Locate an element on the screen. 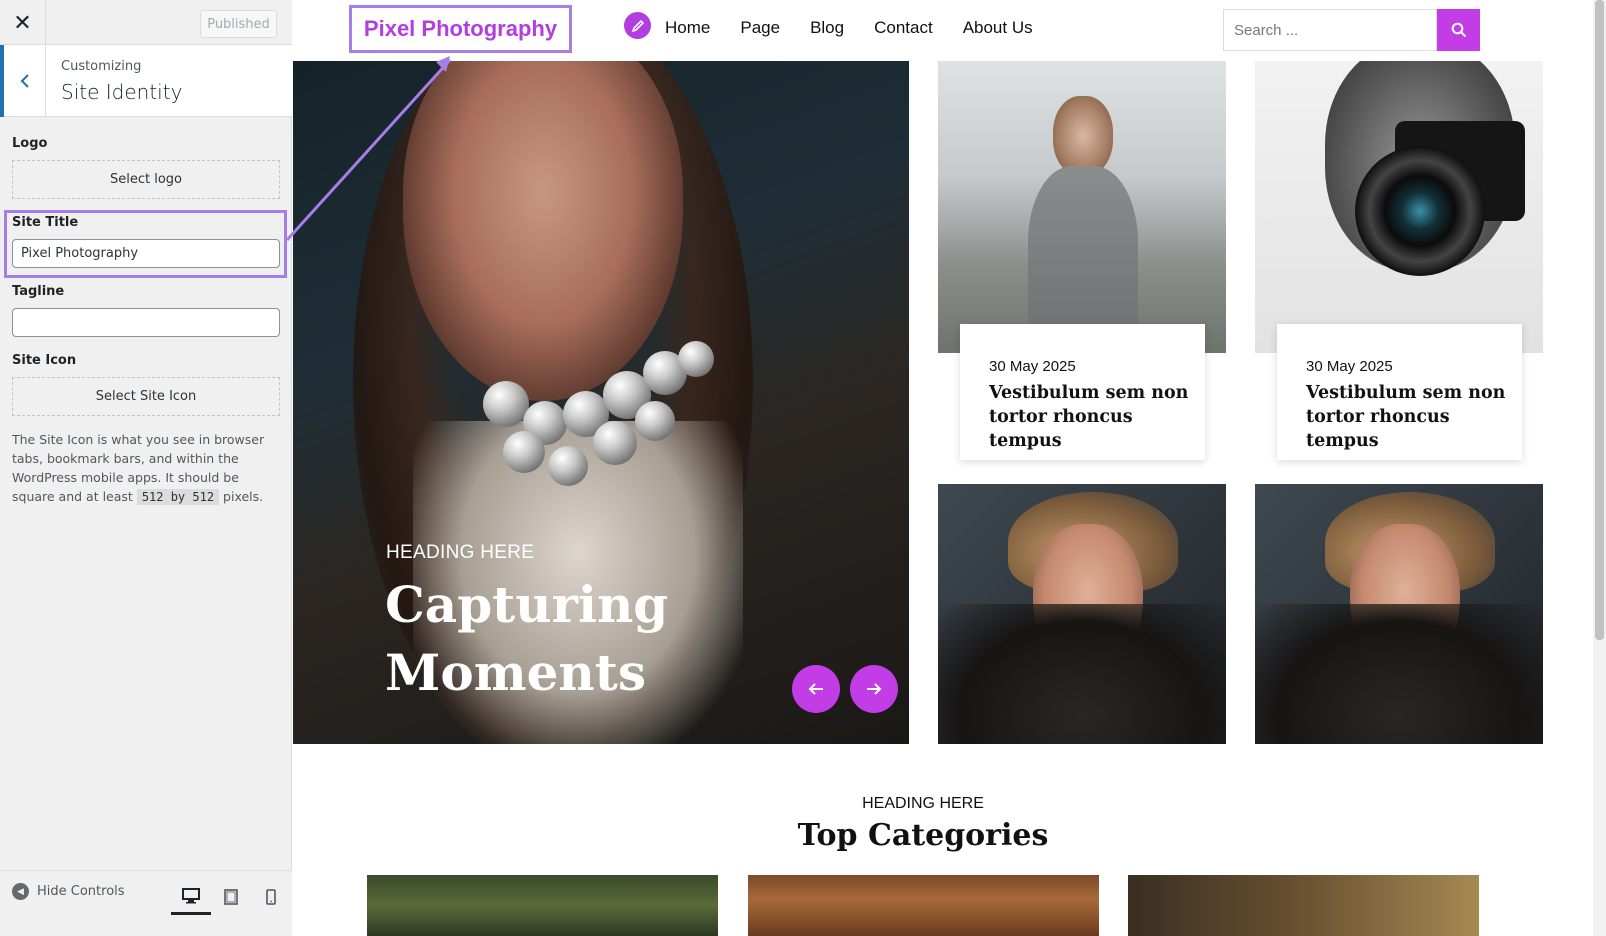  tagline-input is located at coordinates (146, 322).